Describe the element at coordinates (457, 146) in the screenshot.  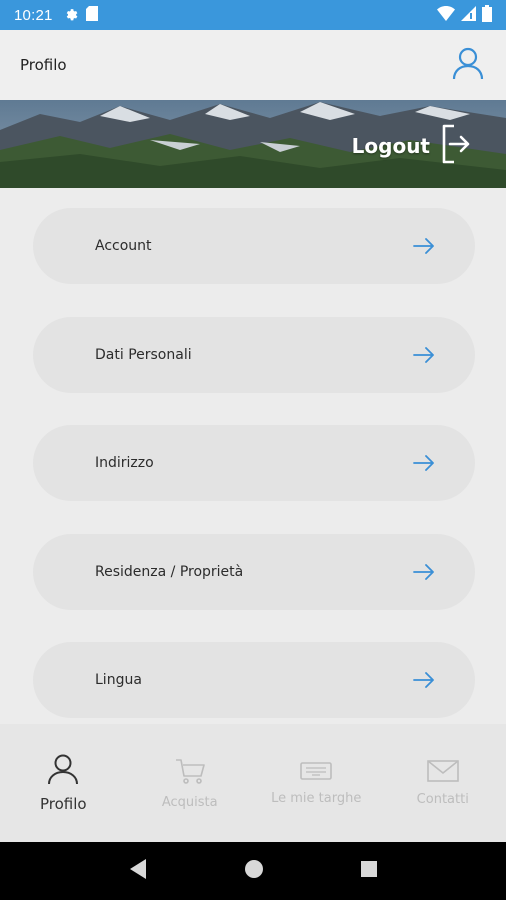
I see `logout-icon` at that location.